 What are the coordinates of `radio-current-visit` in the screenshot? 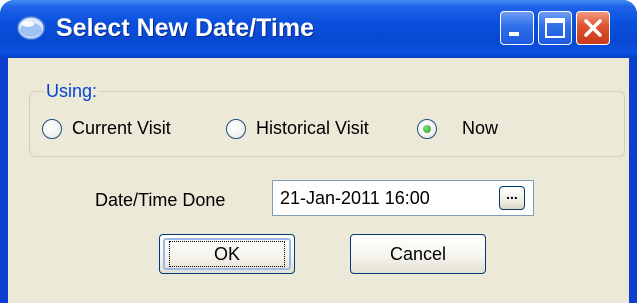 It's located at (52, 129).